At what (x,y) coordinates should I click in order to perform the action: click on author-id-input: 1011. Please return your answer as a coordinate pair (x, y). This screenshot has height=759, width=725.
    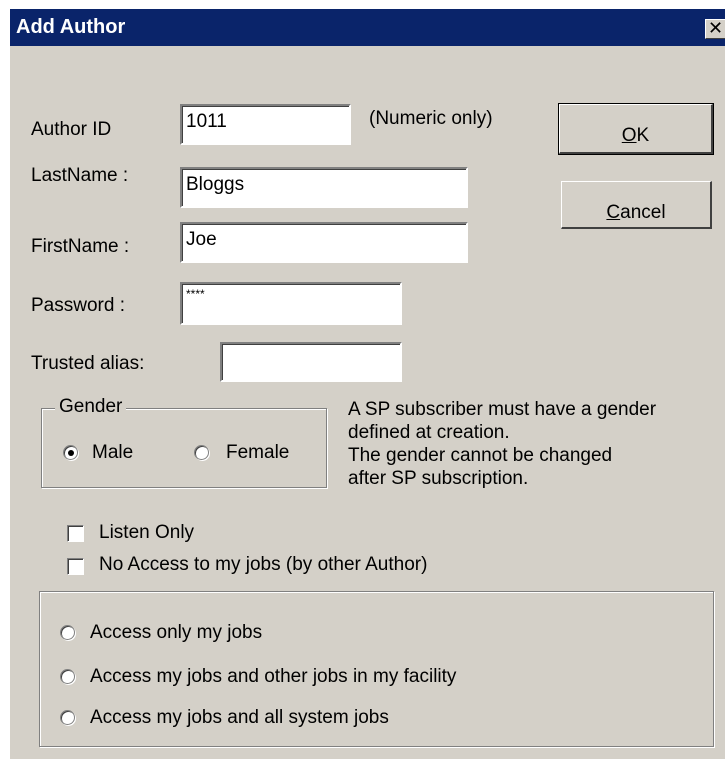
    Looking at the image, I should click on (265, 124).